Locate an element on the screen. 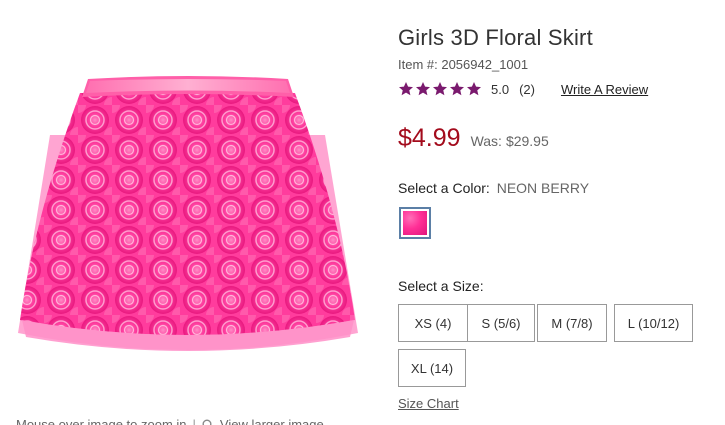 The height and width of the screenshot is (425, 725). was-price: $29.95 is located at coordinates (527, 141).